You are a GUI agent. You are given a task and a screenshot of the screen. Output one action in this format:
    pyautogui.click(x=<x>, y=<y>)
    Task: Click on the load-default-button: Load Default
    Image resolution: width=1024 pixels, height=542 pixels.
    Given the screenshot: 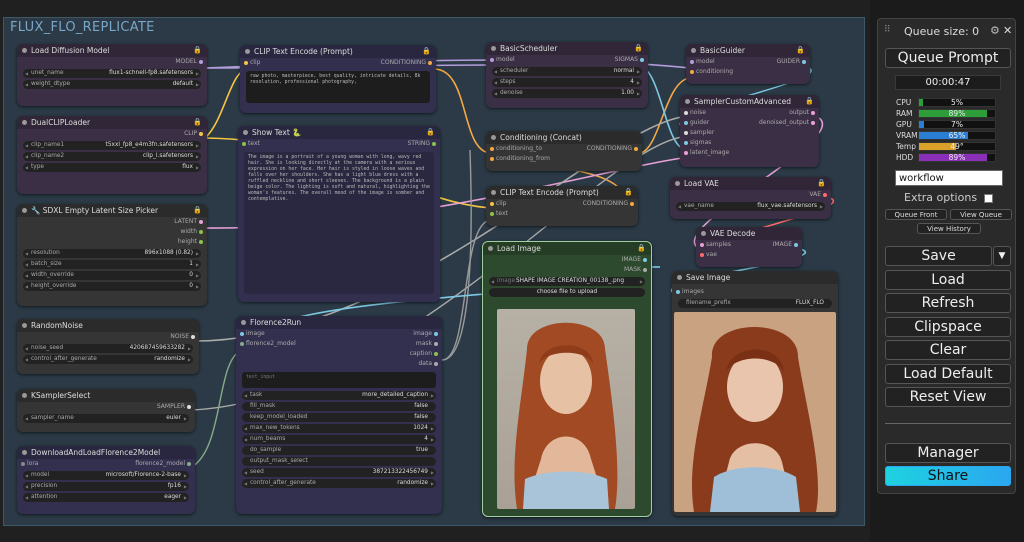 What is the action you would take?
    pyautogui.click(x=948, y=374)
    